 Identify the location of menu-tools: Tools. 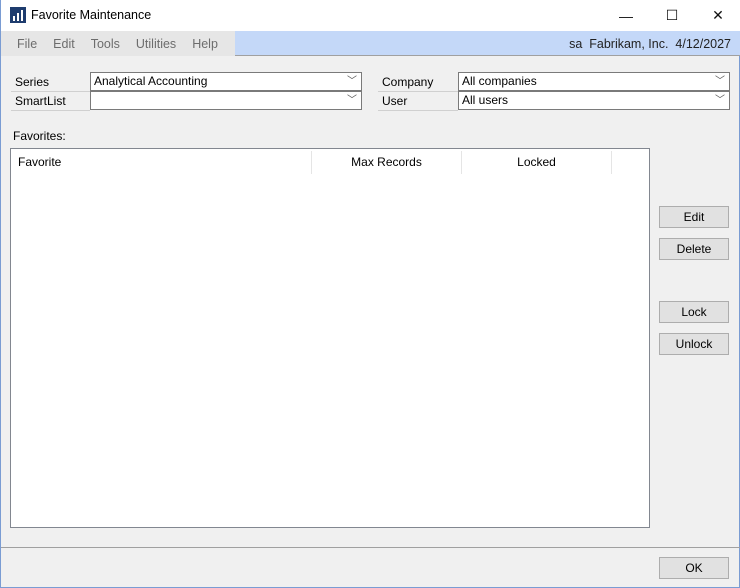
(105, 44).